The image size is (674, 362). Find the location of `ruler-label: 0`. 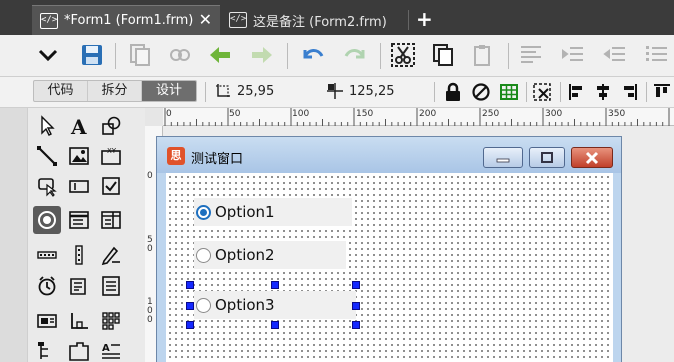

ruler-label: 0 is located at coordinates (150, 176).